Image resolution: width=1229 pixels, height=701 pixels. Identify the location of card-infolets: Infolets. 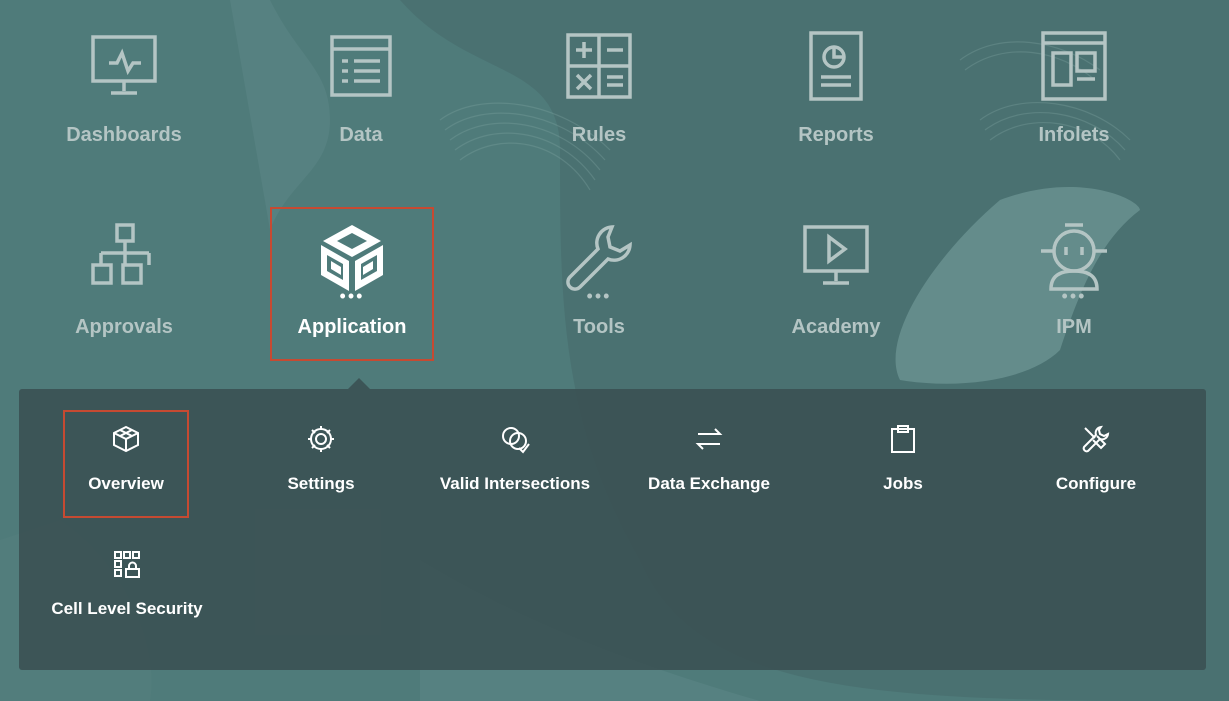
(1074, 78).